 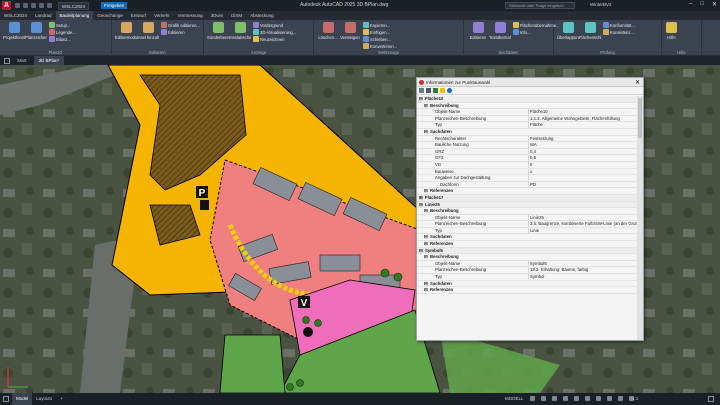 What do you see at coordinates (6, 5) in the screenshot?
I see `autocad-logo: A` at bounding box center [6, 5].